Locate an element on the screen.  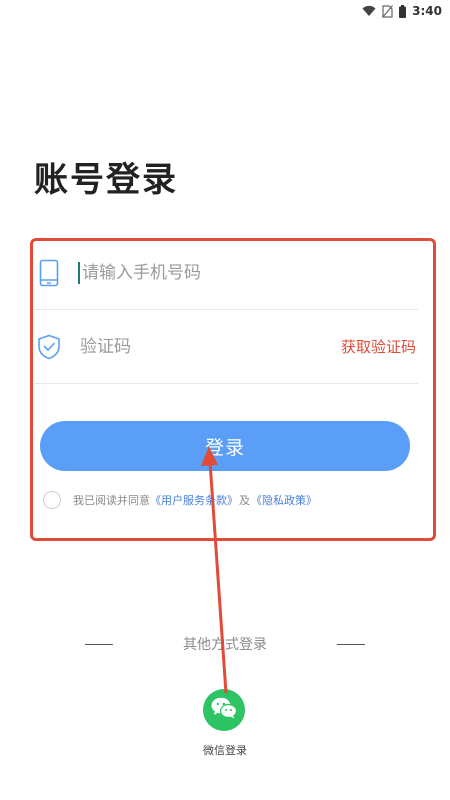
wechat-icon is located at coordinates (224, 710).